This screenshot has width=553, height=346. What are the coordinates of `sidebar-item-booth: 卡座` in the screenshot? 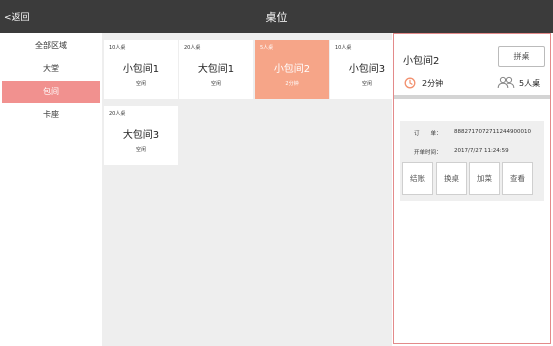 It's located at (51, 115).